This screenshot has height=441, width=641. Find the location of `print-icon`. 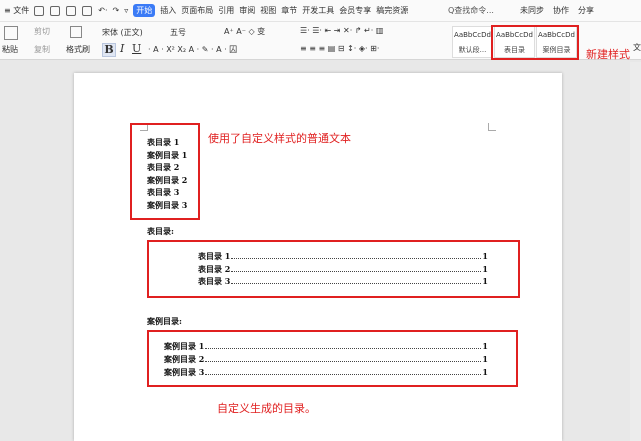

print-icon is located at coordinates (71, 10).